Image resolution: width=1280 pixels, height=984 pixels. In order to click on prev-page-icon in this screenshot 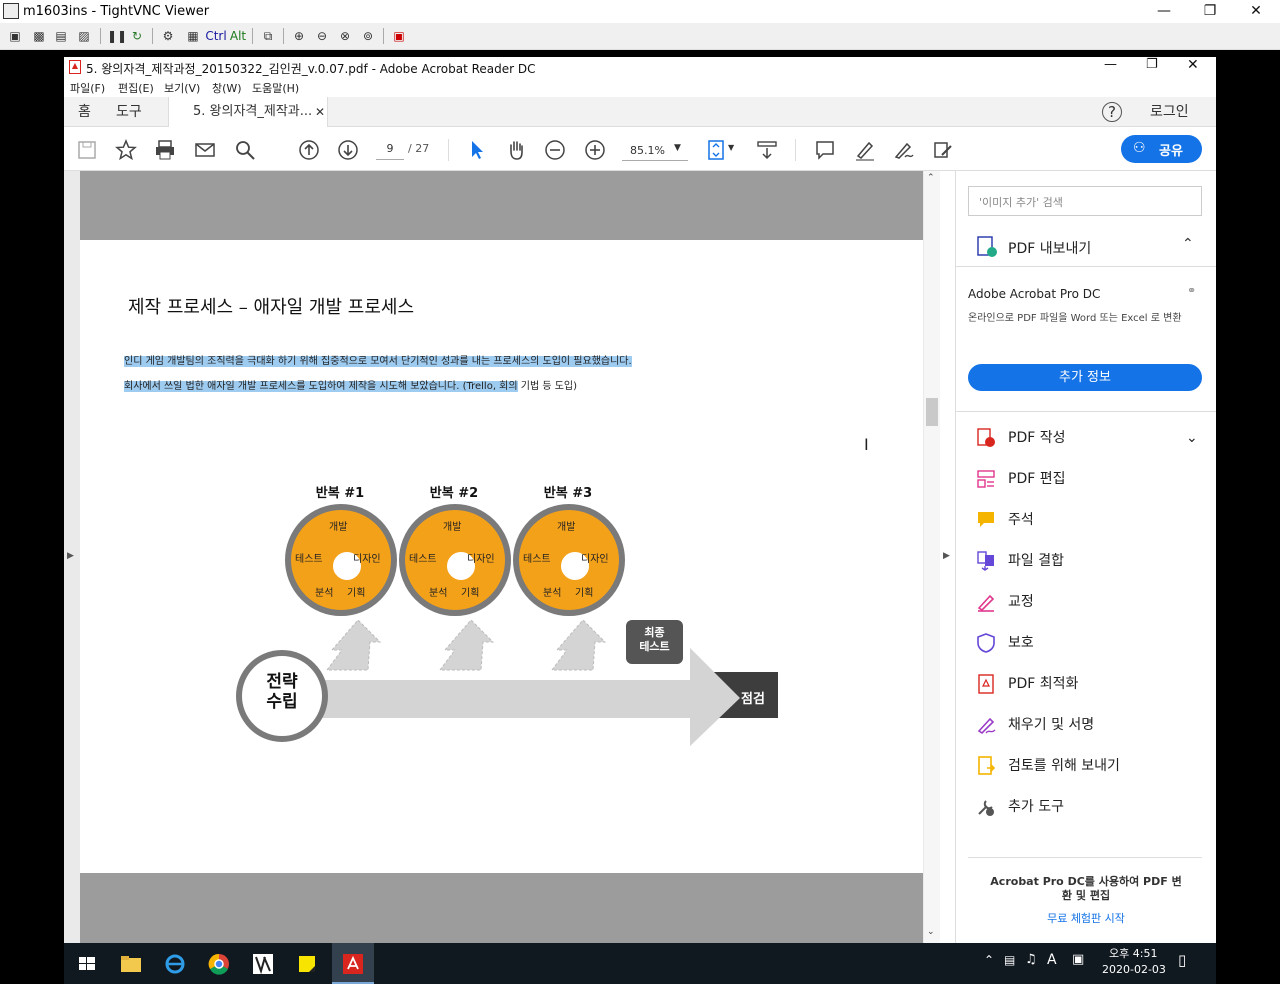, I will do `click(309, 150)`.